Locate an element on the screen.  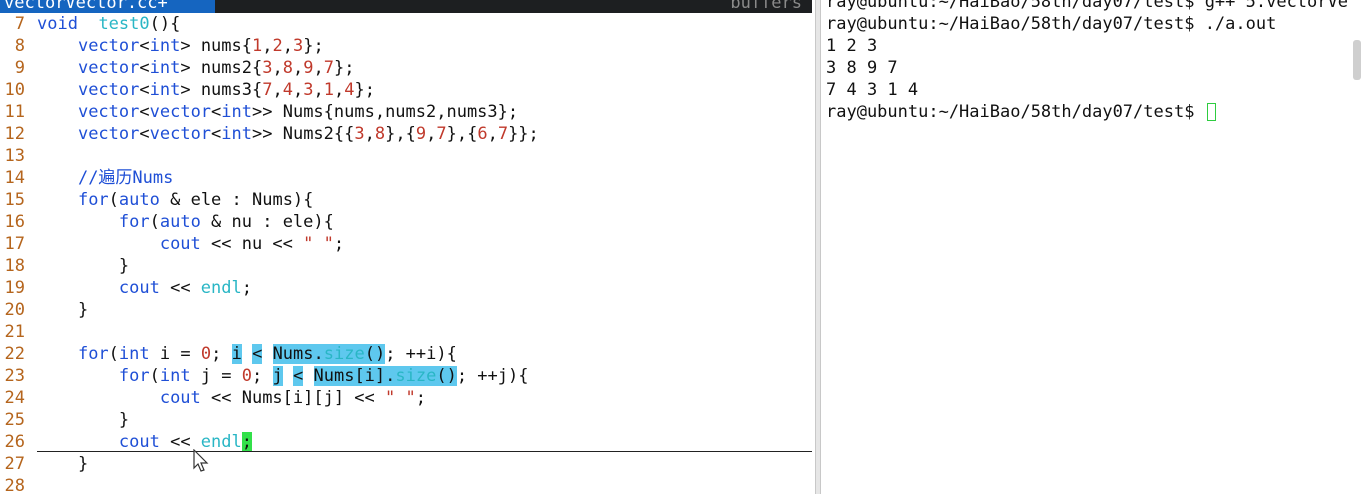
code-token: i = is located at coordinates (175, 354).